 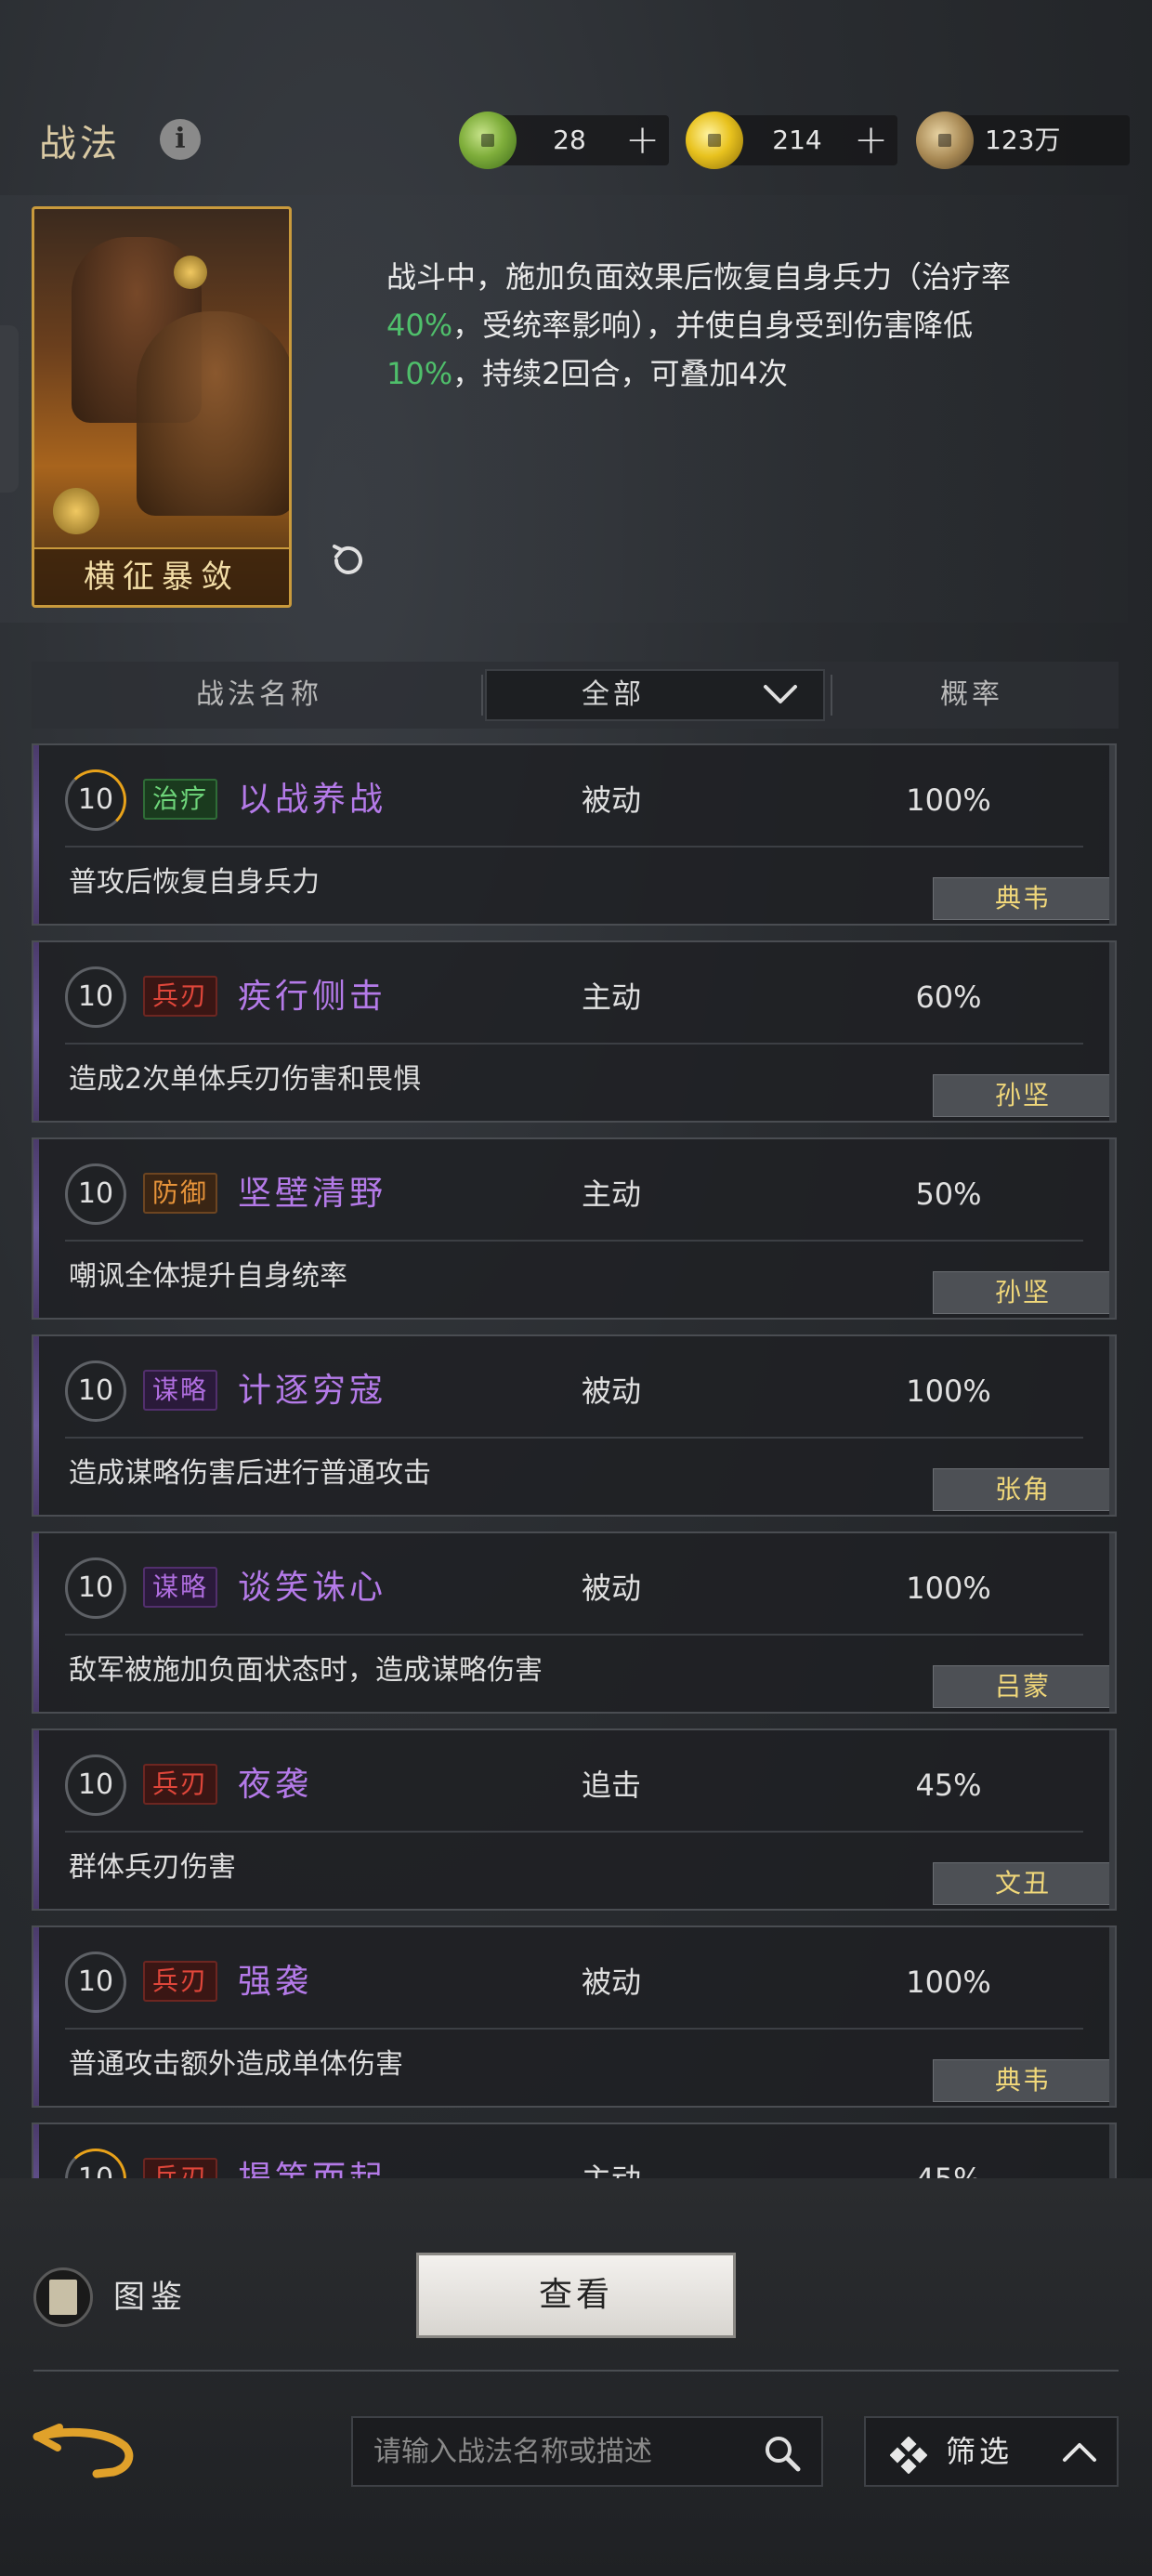 I want to click on back-arrow-icon, so click(x=87, y=2452).